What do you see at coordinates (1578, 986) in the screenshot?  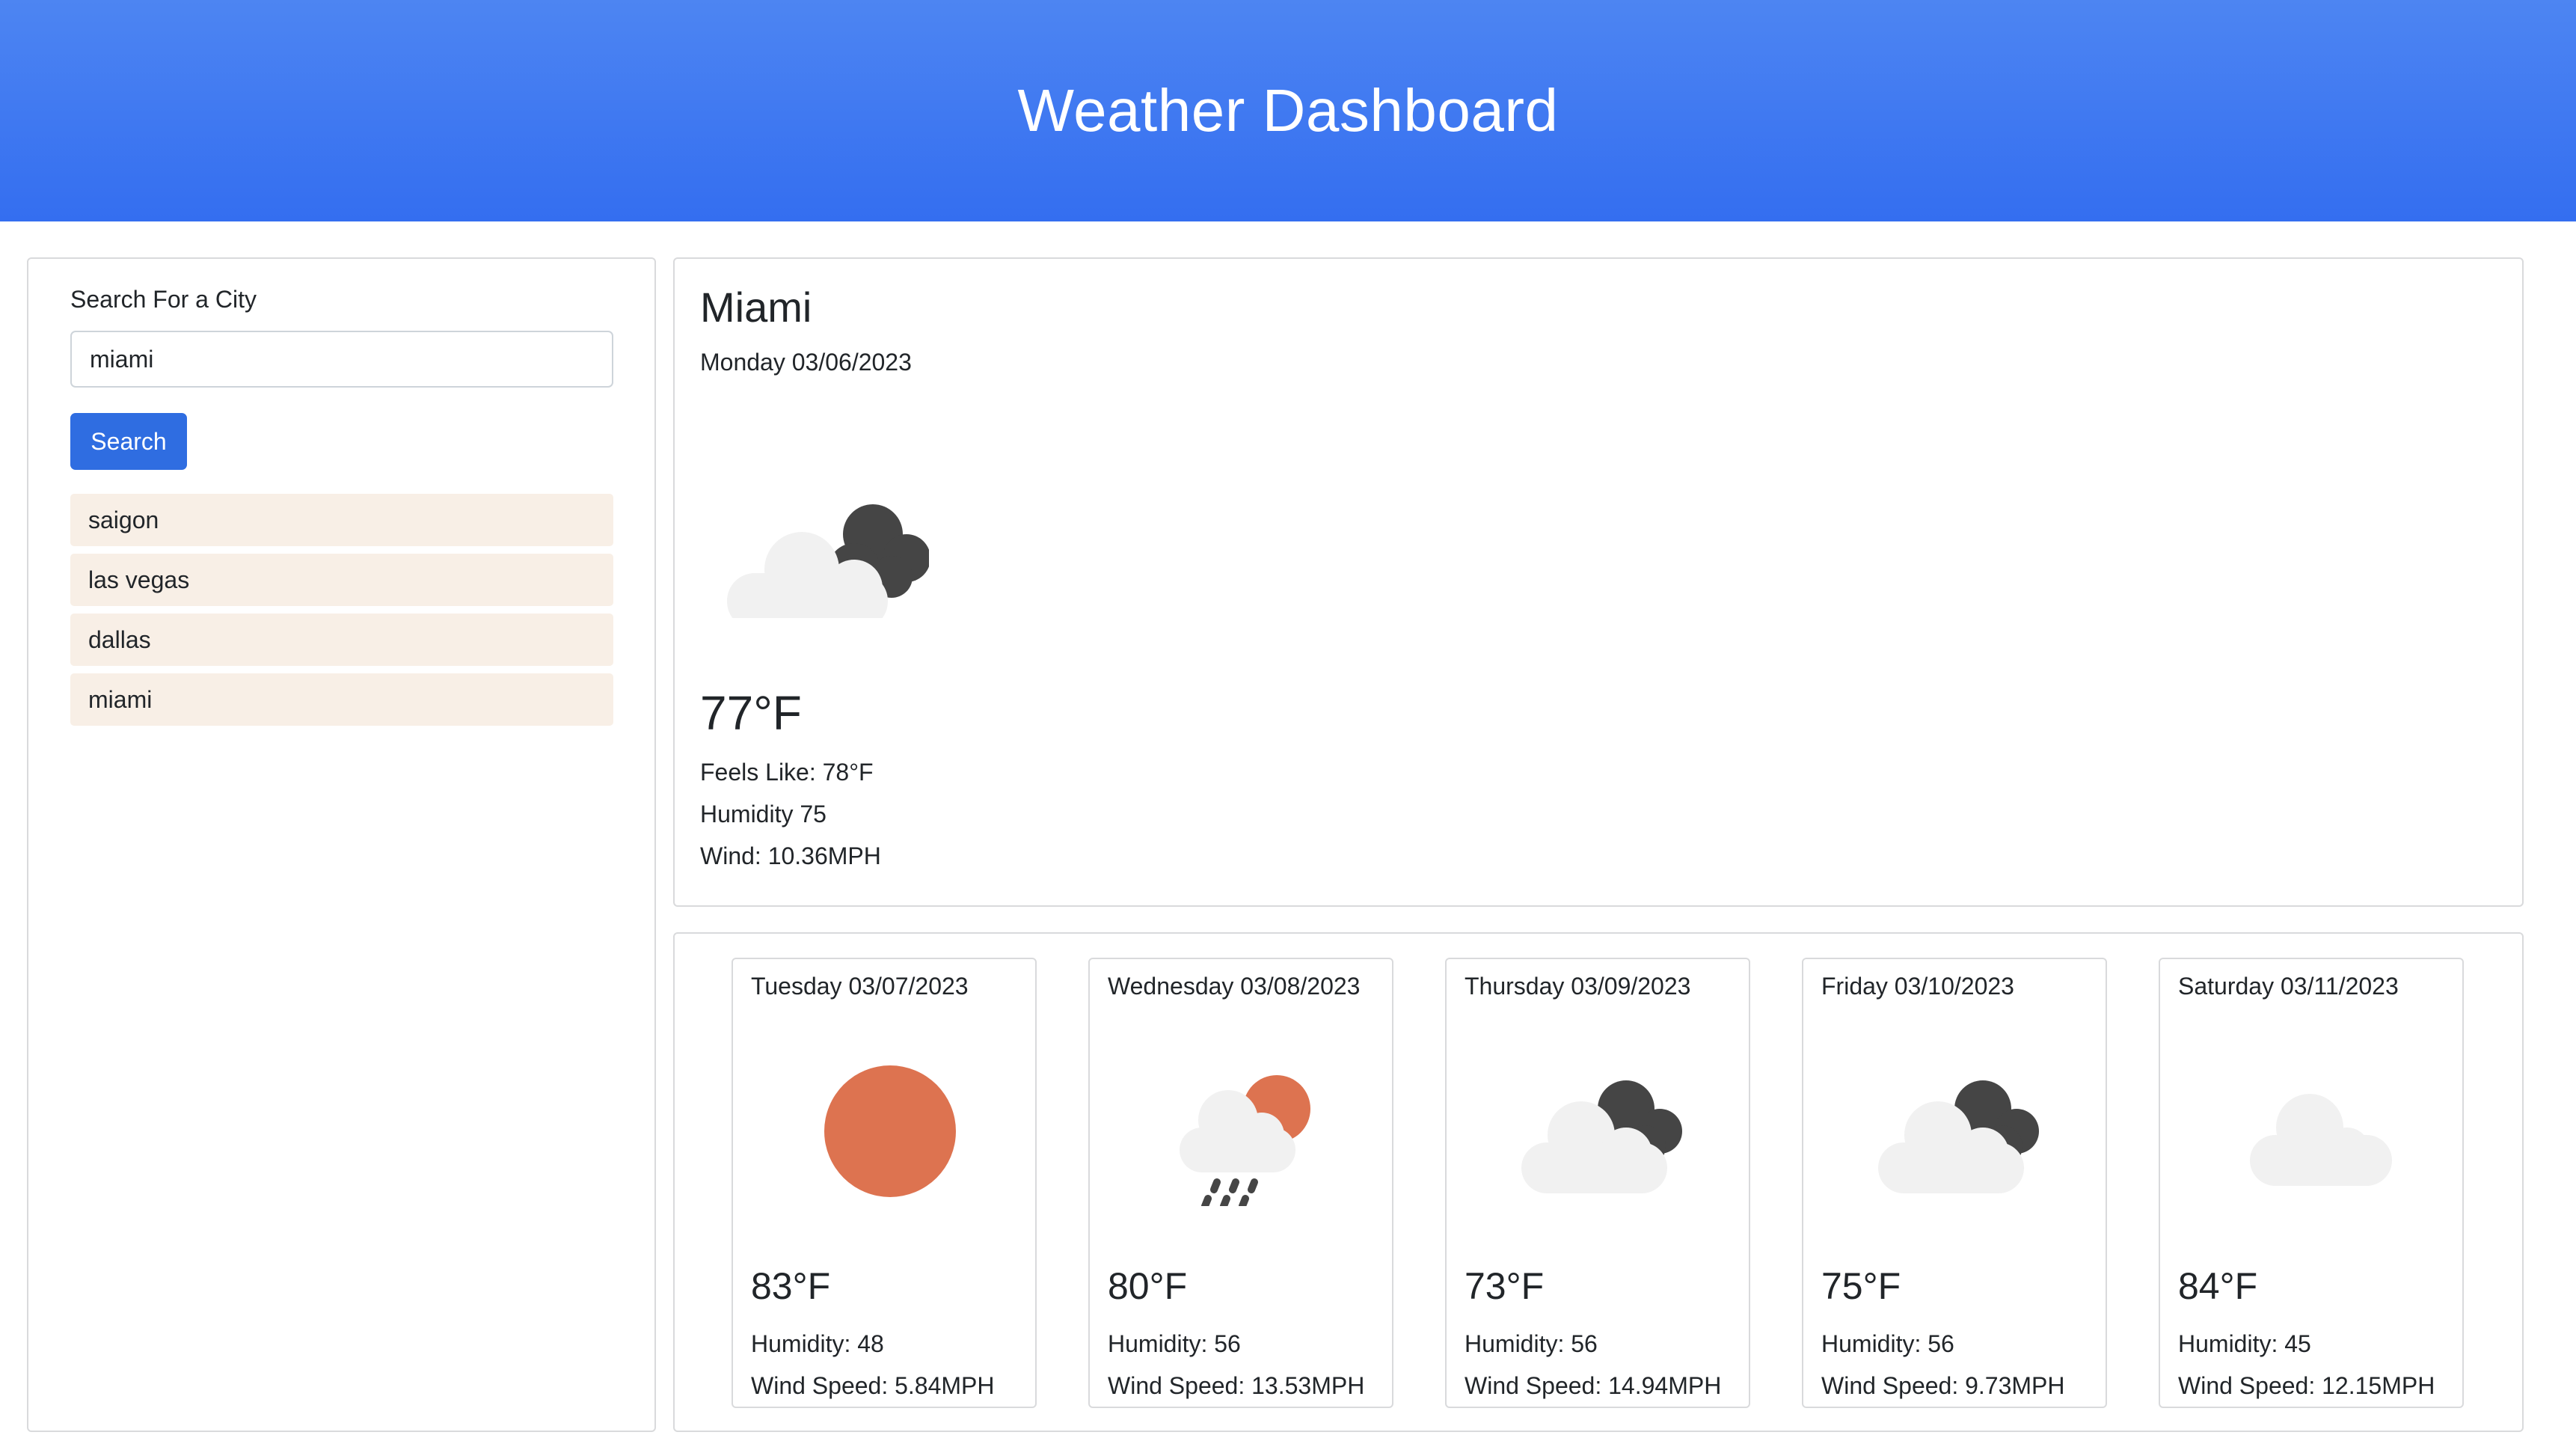 I see `forecast-date: Thursday 03/09/2023` at bounding box center [1578, 986].